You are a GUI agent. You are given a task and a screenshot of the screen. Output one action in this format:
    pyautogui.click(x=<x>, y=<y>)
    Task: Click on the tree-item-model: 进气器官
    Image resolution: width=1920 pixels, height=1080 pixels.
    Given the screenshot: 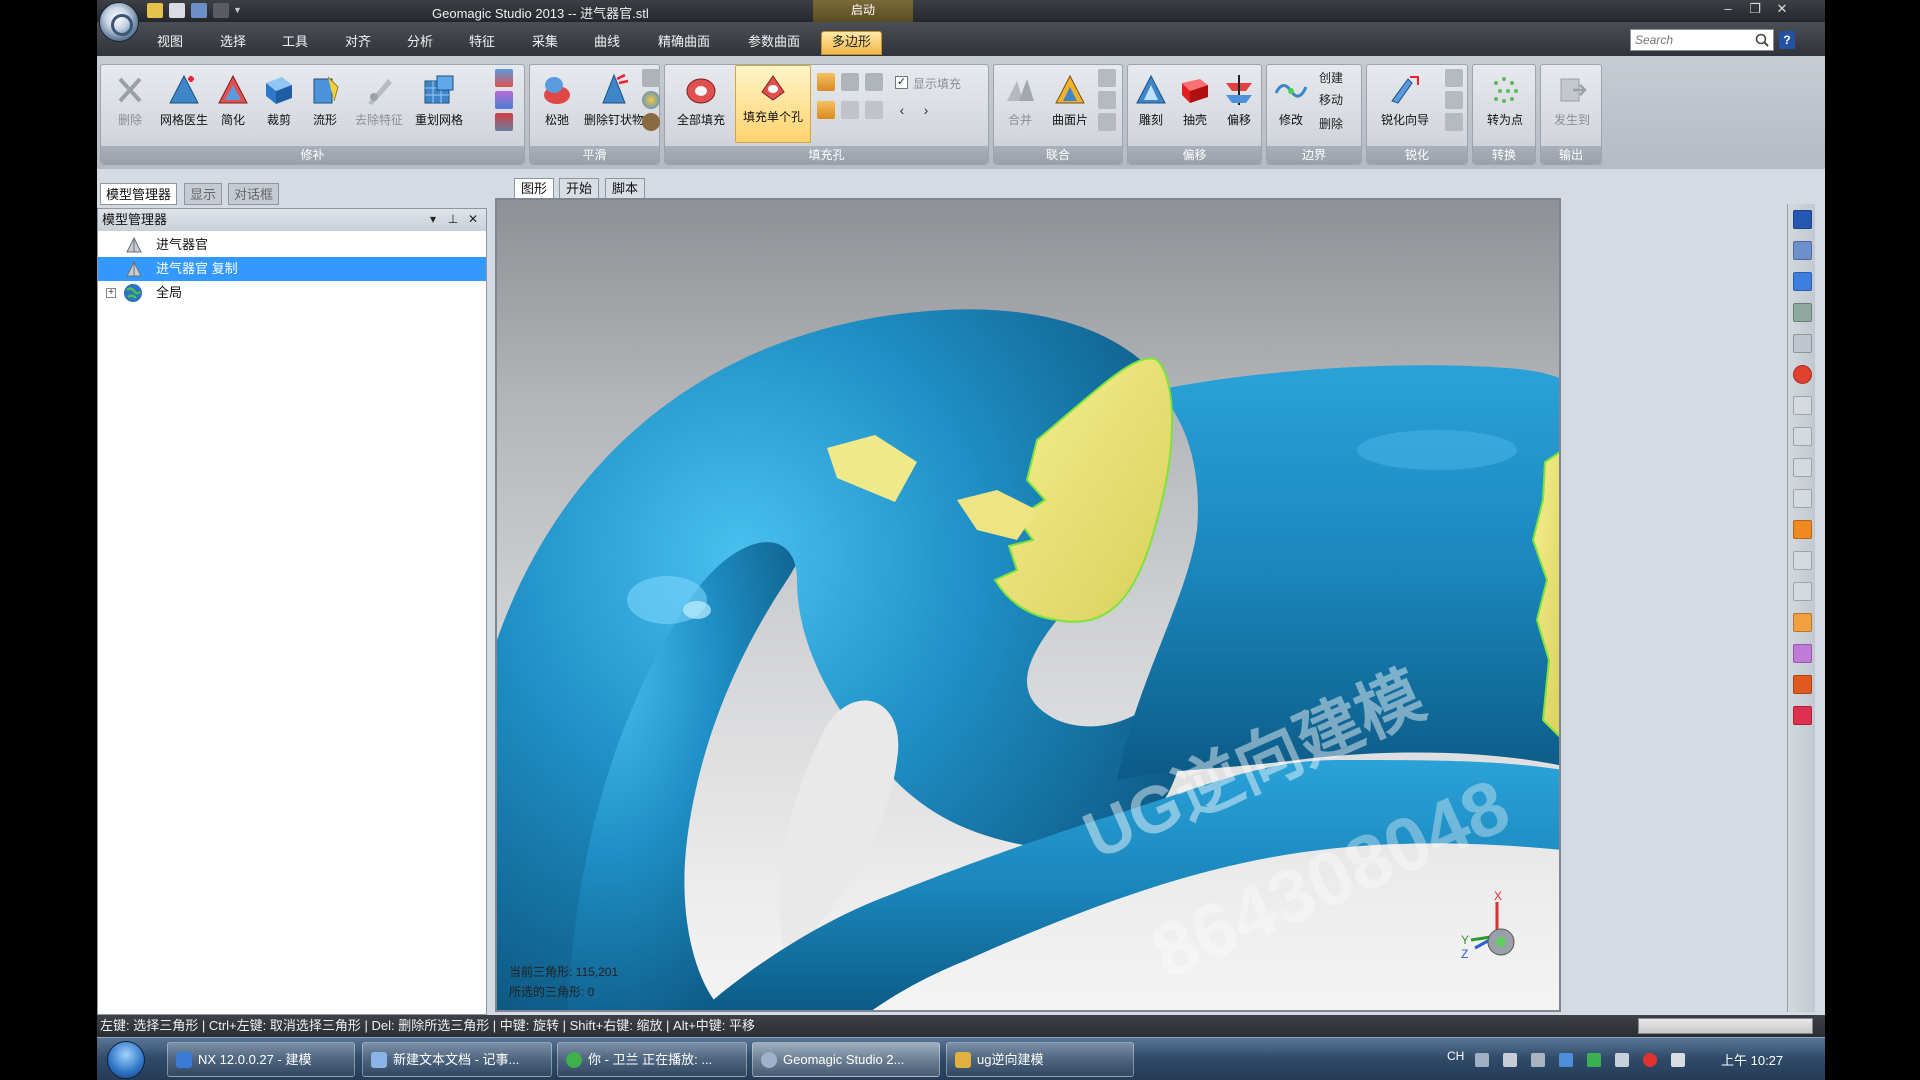 What is the action you would take?
    pyautogui.click(x=292, y=245)
    